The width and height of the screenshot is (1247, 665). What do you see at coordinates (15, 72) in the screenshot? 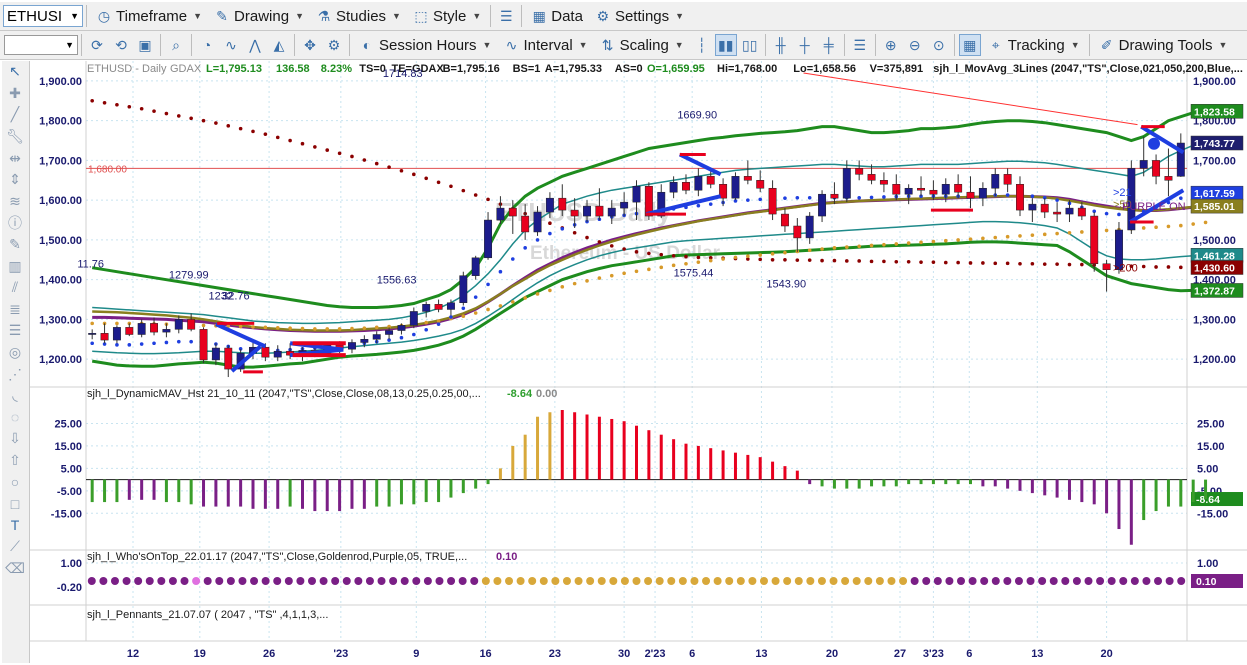
I see `pointer-icon: ↖` at bounding box center [15, 72].